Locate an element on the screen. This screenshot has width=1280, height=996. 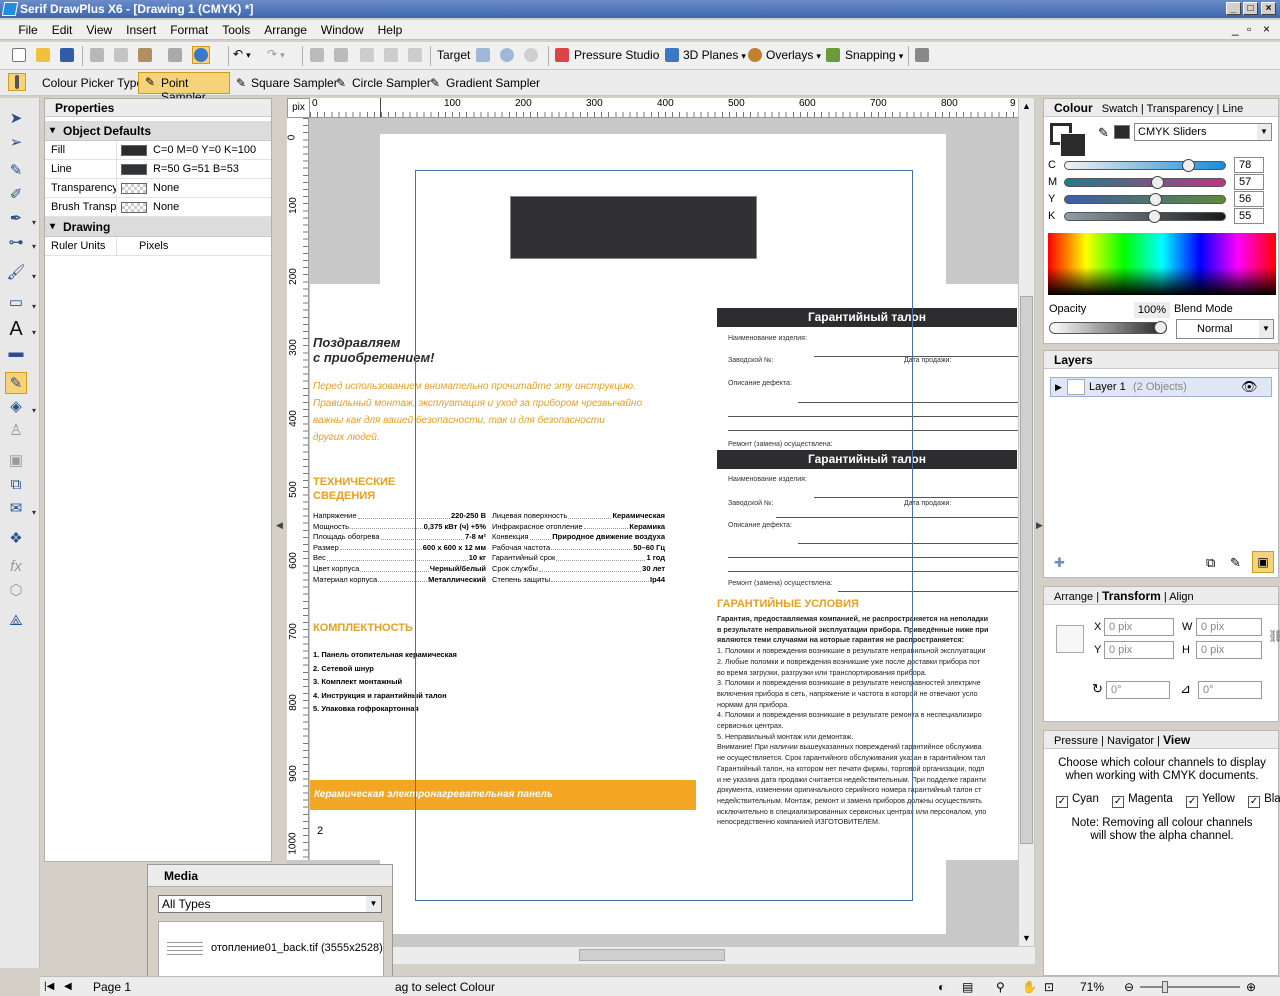
open-icon is located at coordinates (43, 55).